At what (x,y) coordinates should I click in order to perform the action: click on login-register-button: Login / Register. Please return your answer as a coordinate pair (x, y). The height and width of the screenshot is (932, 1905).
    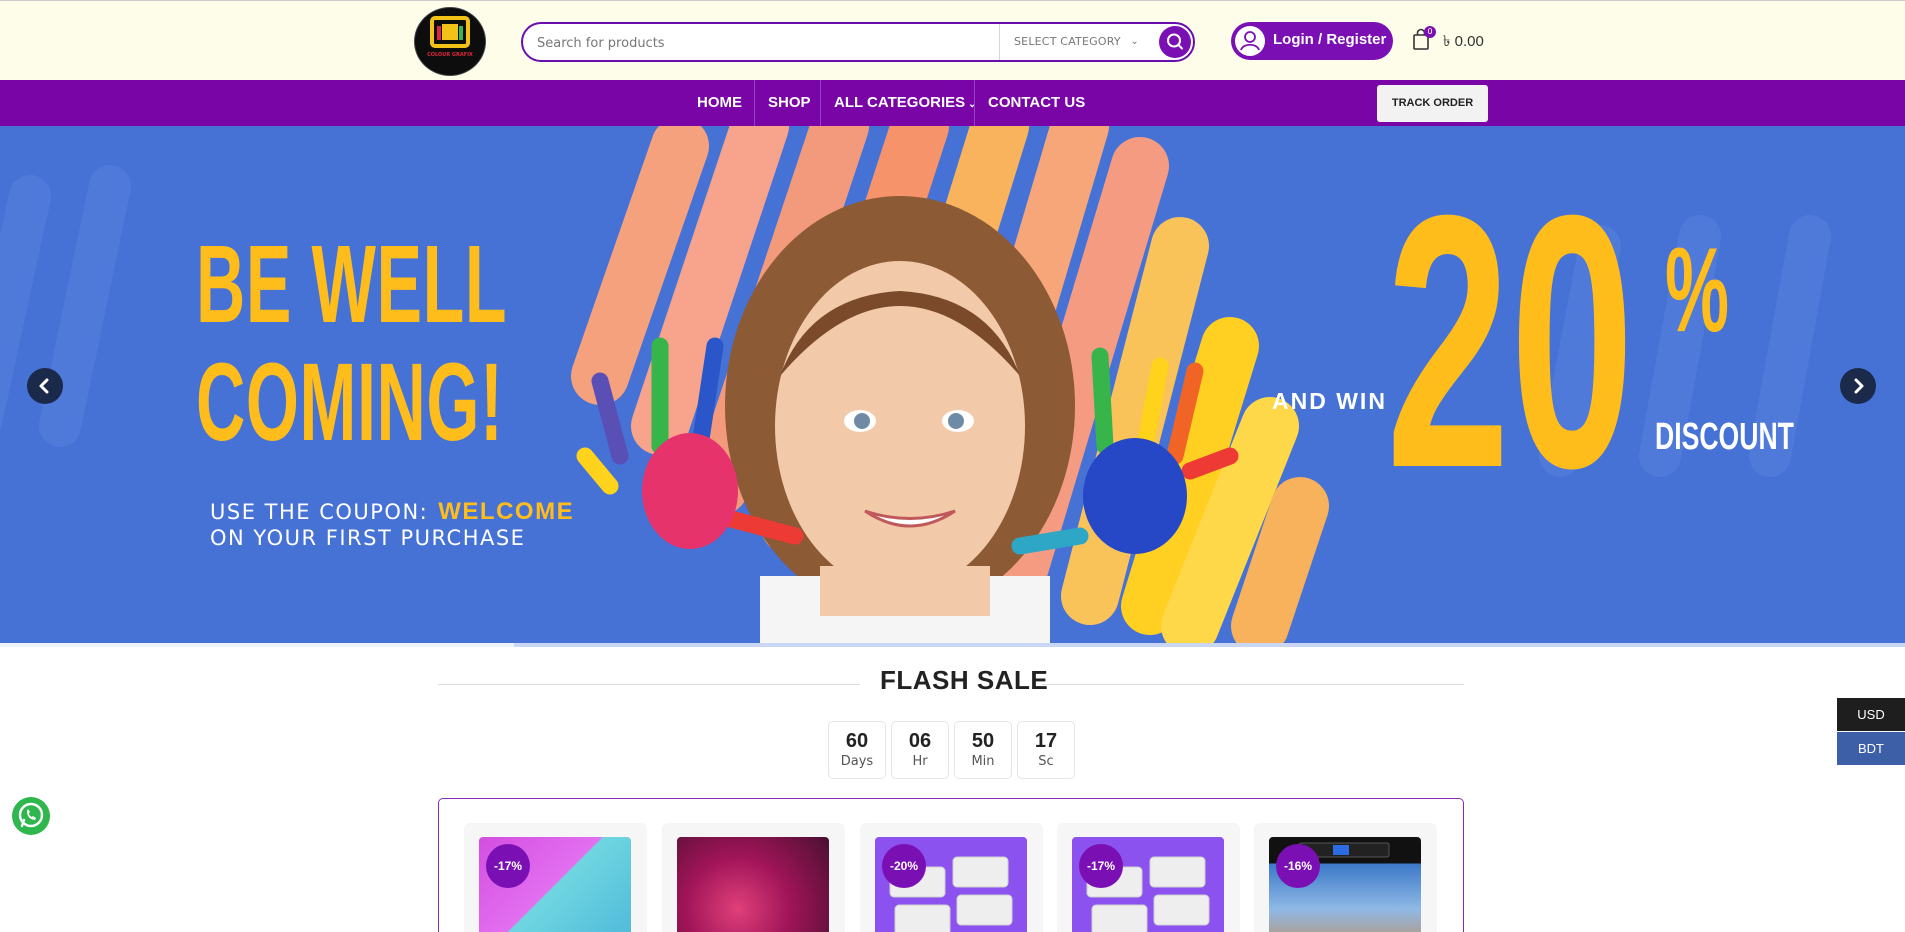
    Looking at the image, I should click on (1312, 41).